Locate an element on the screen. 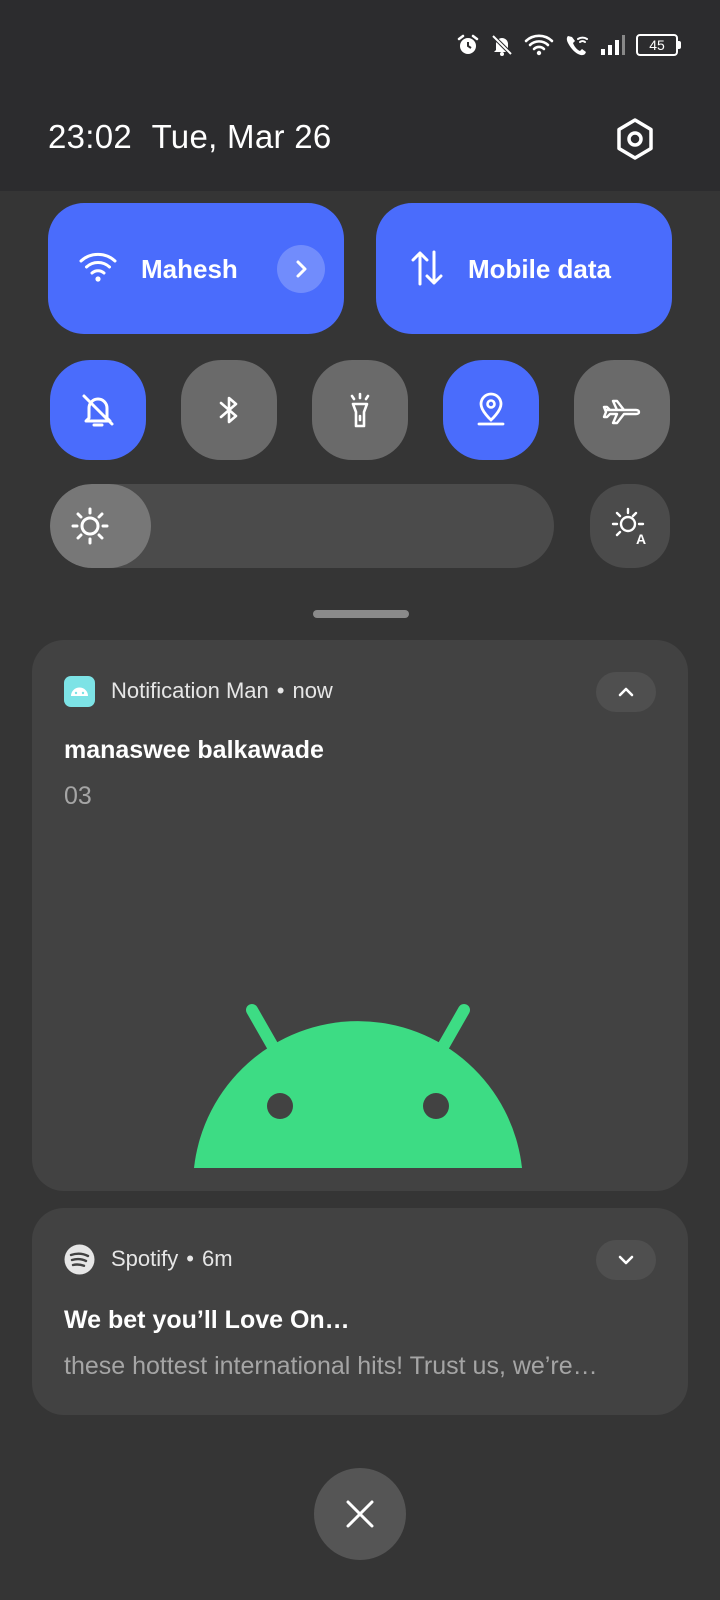  mobile-data-arrows-icon is located at coordinates (427, 268).